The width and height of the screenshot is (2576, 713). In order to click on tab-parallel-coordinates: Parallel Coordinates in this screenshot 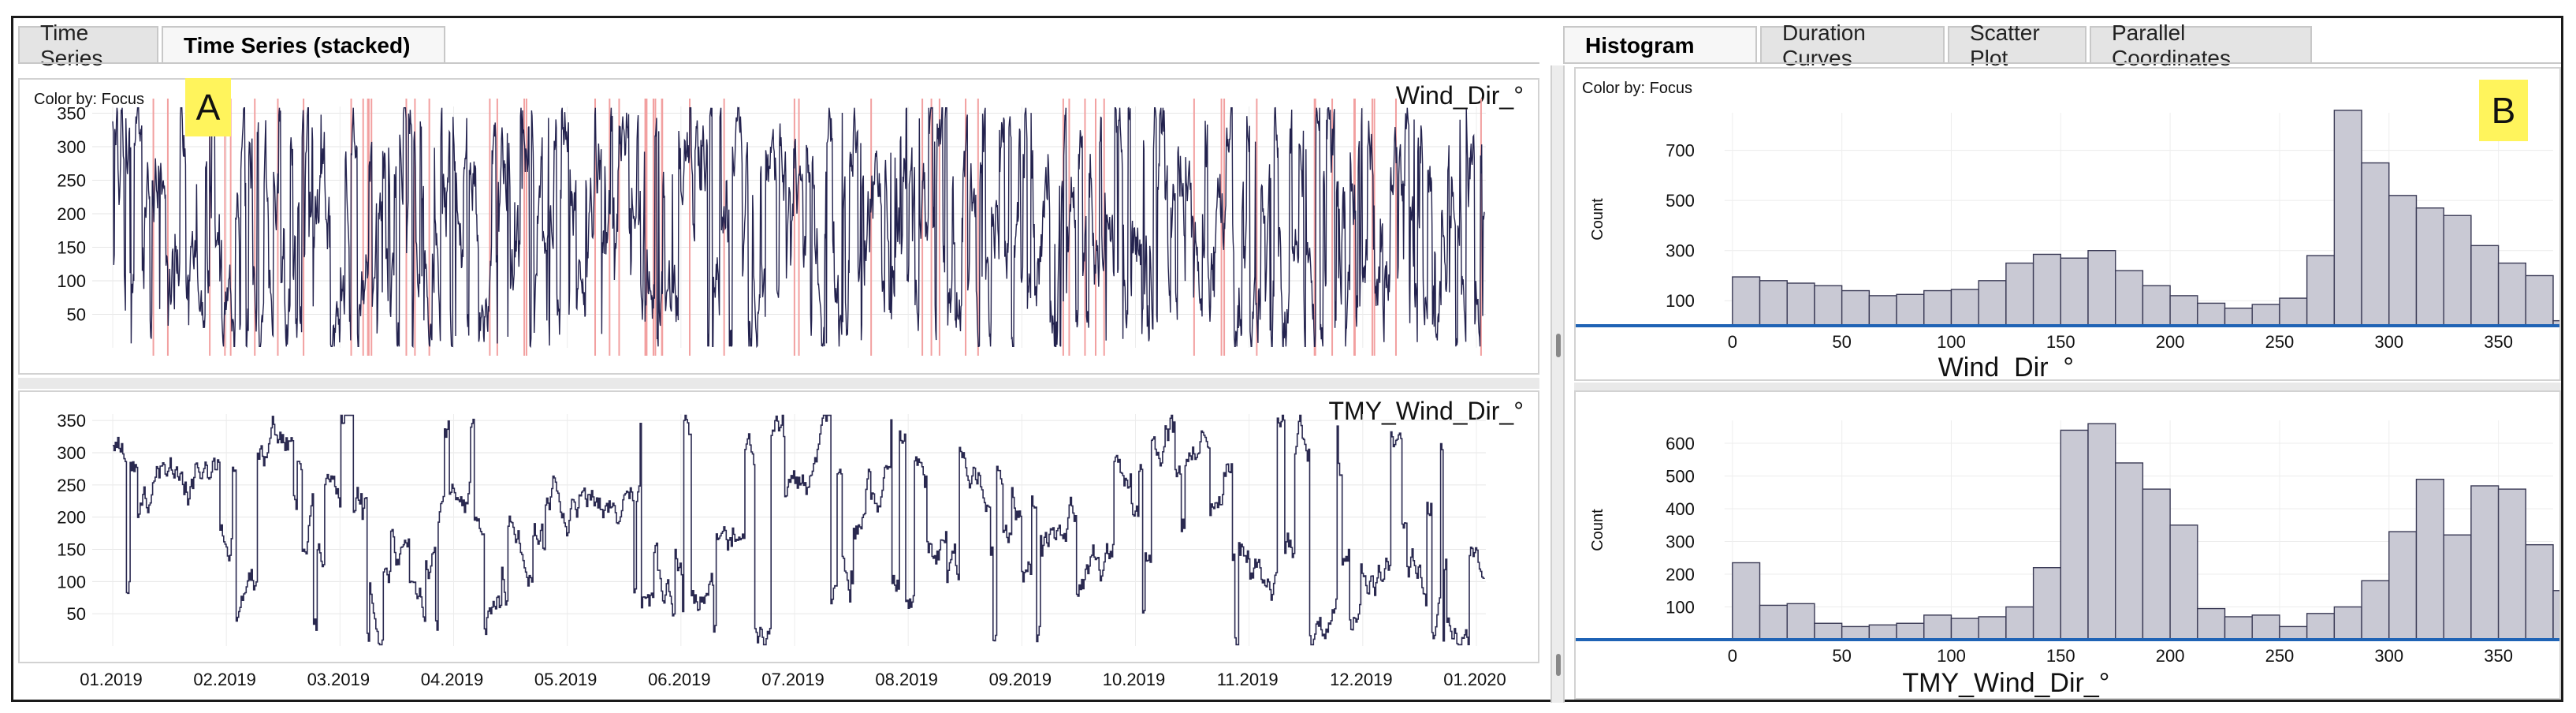, I will do `click(2201, 45)`.